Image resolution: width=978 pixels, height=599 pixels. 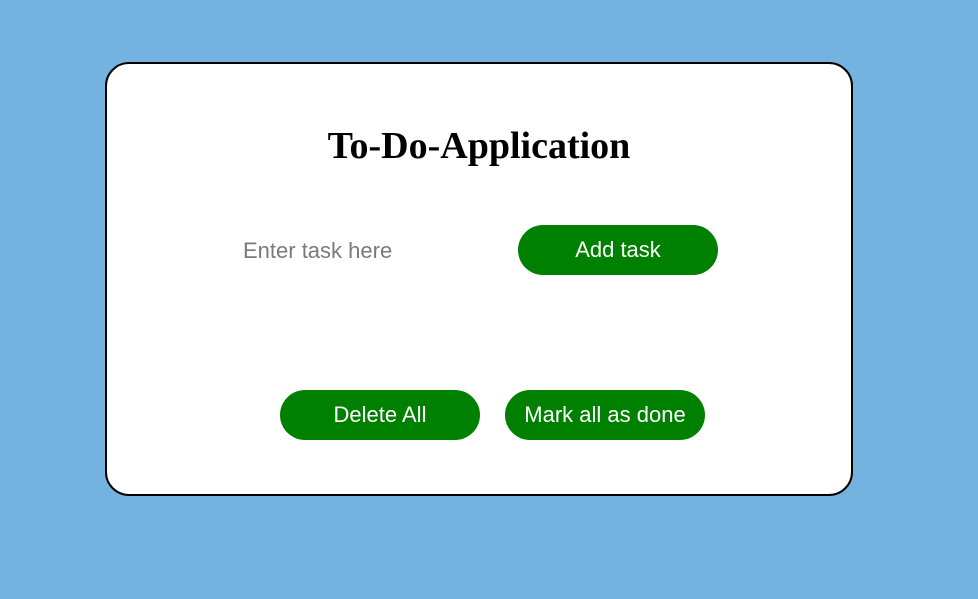 What do you see at coordinates (363, 251) in the screenshot?
I see `task-input` at bounding box center [363, 251].